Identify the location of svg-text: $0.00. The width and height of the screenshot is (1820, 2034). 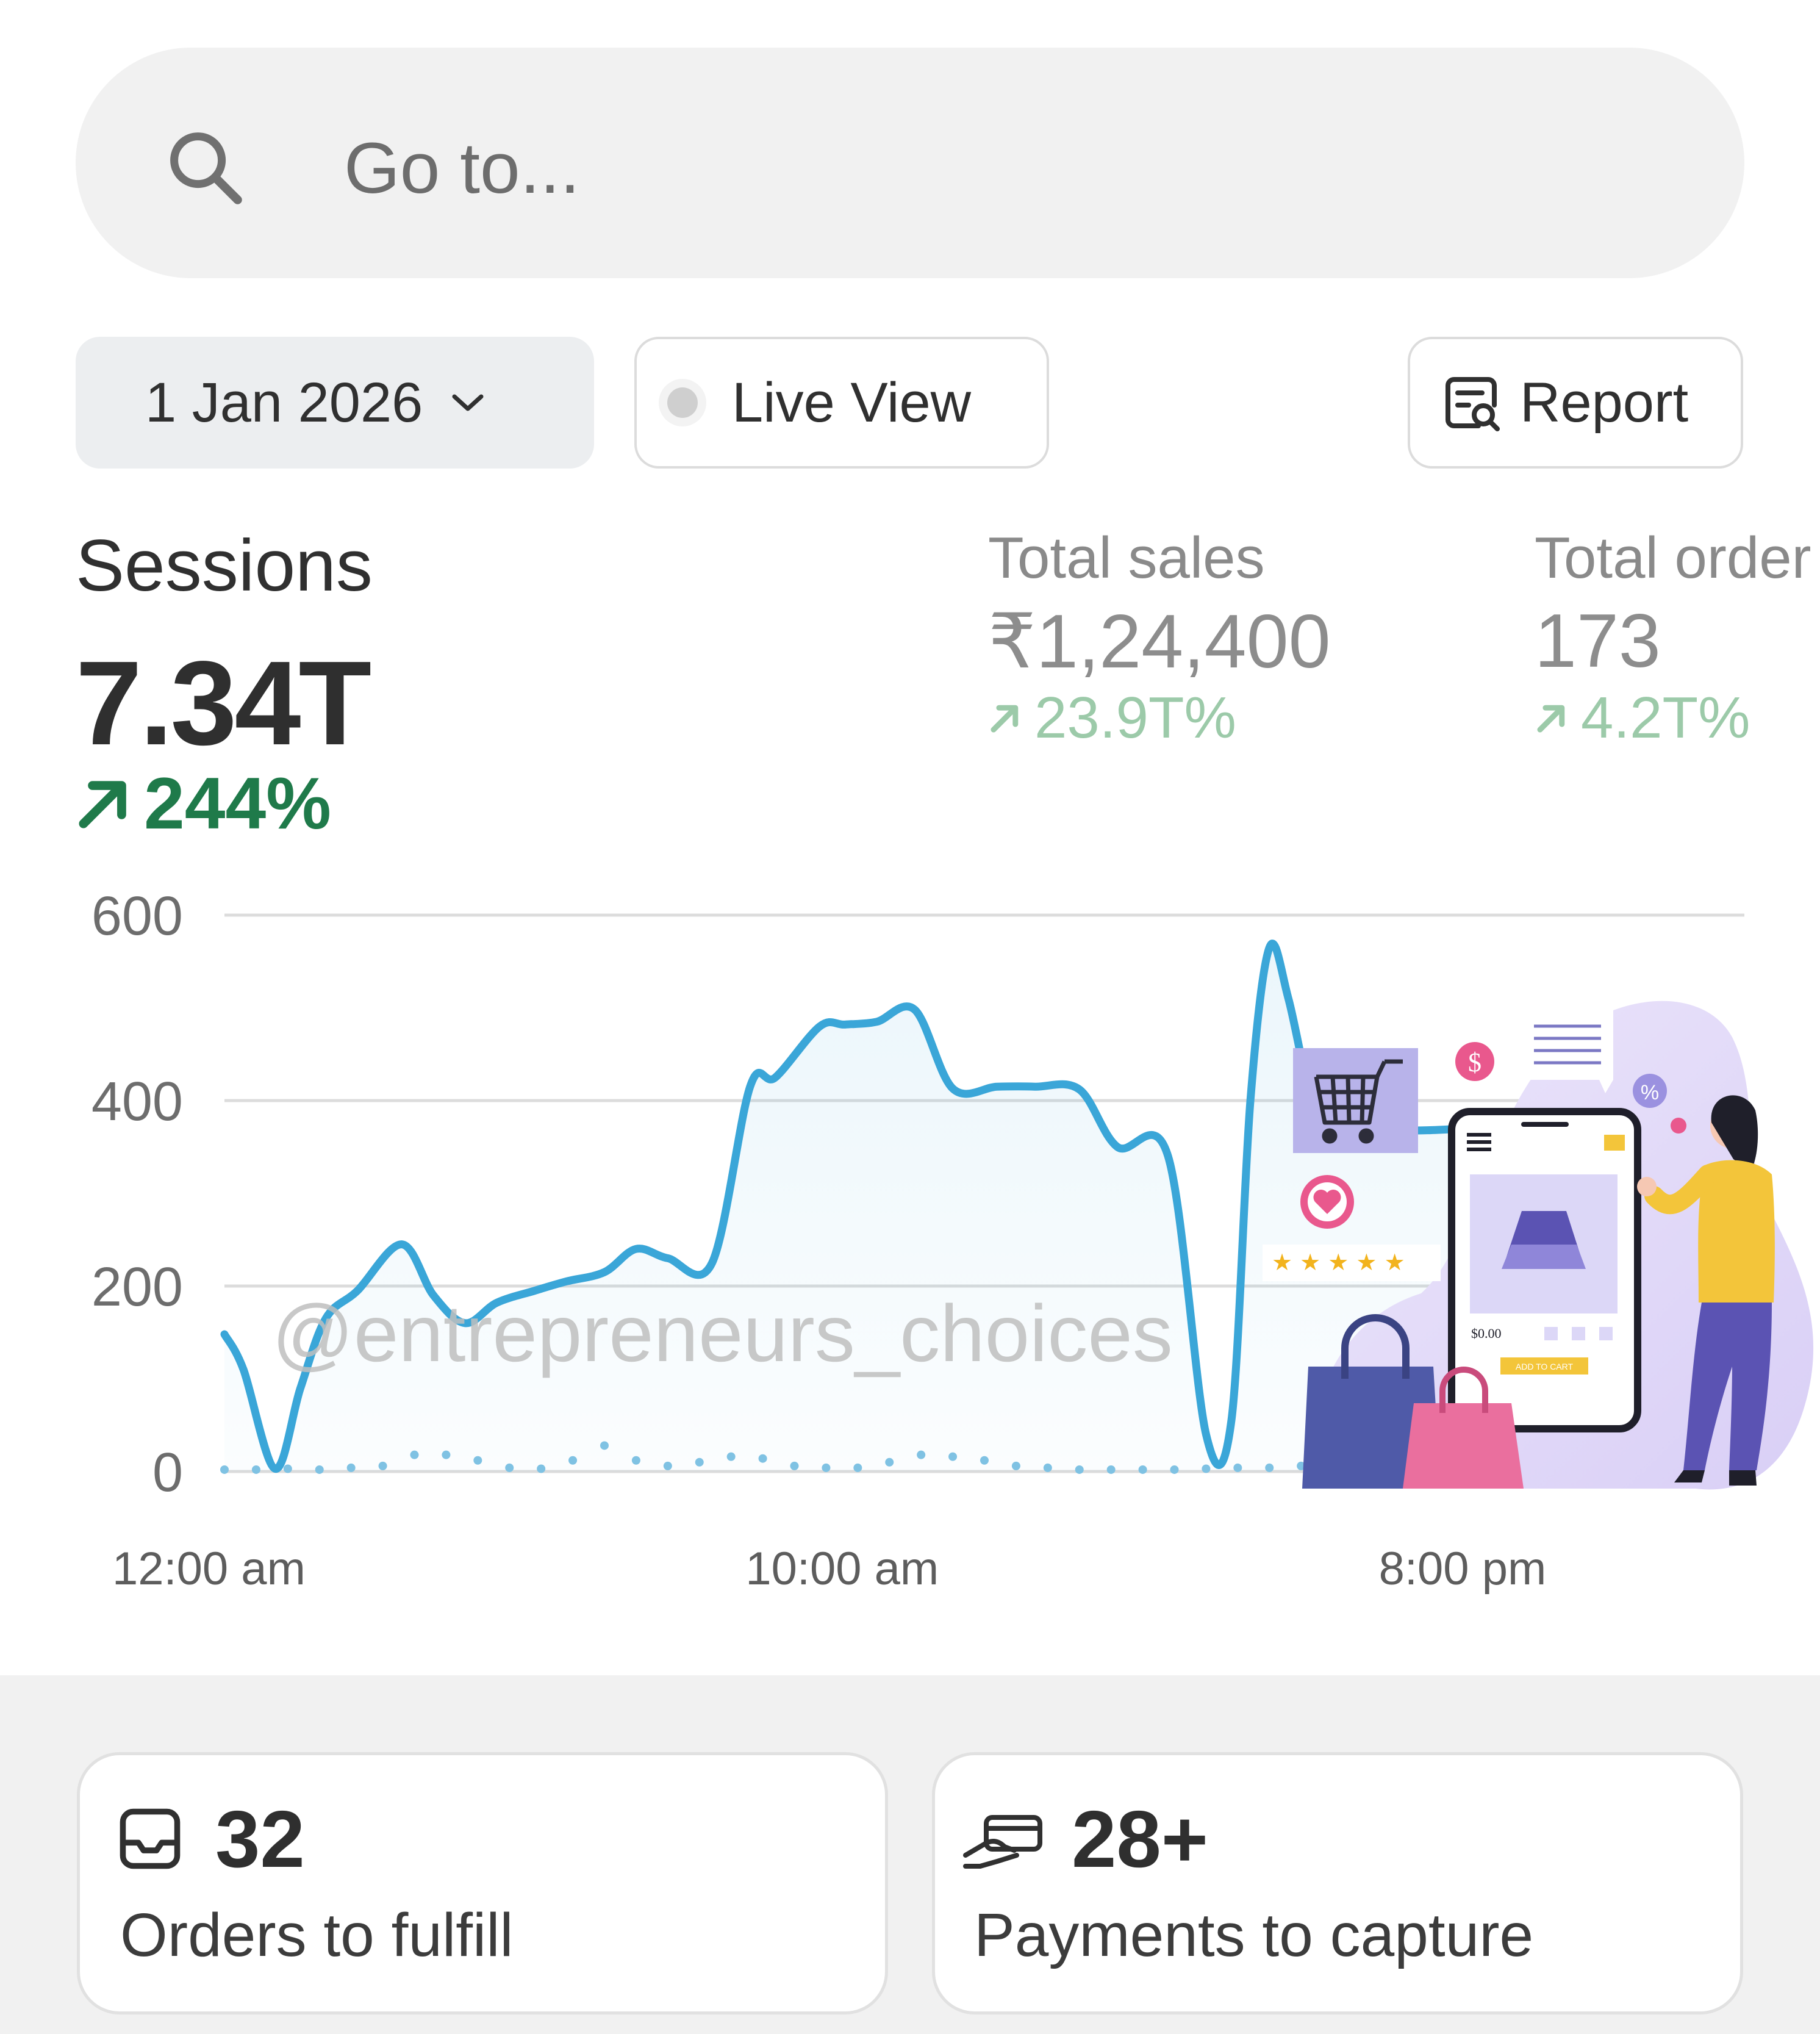
(1486, 1333).